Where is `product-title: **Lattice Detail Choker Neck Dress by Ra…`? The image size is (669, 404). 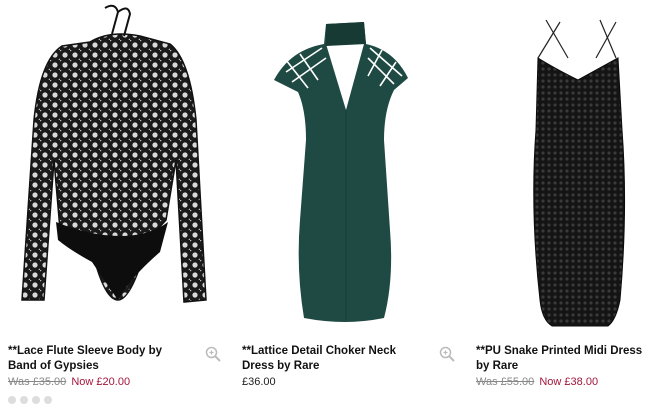 product-title: **Lattice Detail Choker Neck Dress by Ra… is located at coordinates (331, 359).